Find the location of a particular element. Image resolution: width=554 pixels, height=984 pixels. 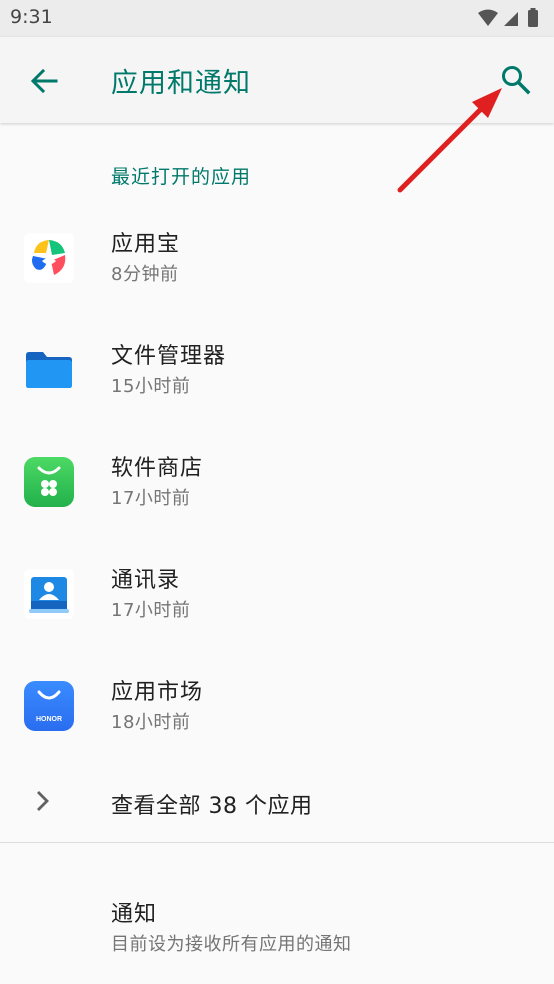

app-last-used: 8分钟前 is located at coordinates (145, 274).